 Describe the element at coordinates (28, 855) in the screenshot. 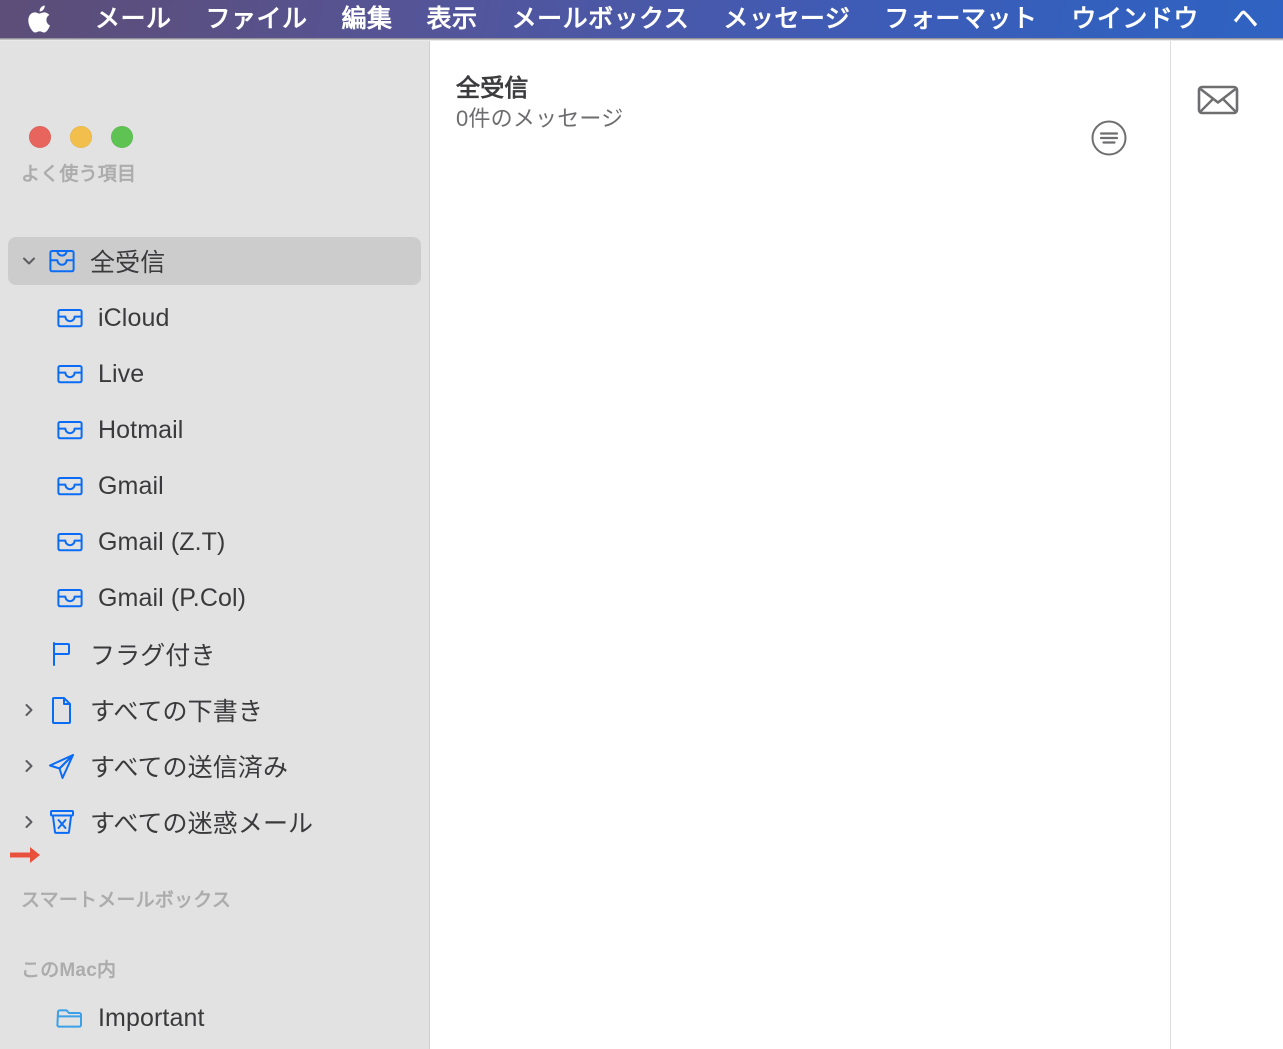

I see `red-arrow-icon` at that location.